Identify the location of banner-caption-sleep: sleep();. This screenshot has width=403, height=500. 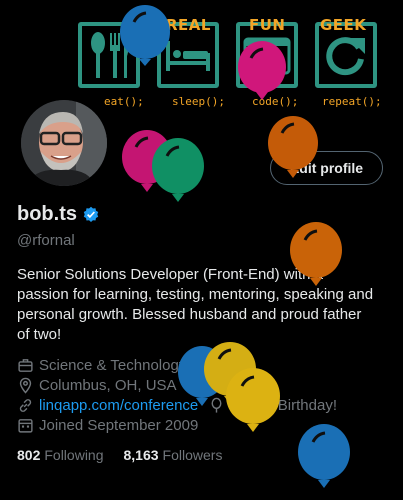
(198, 101).